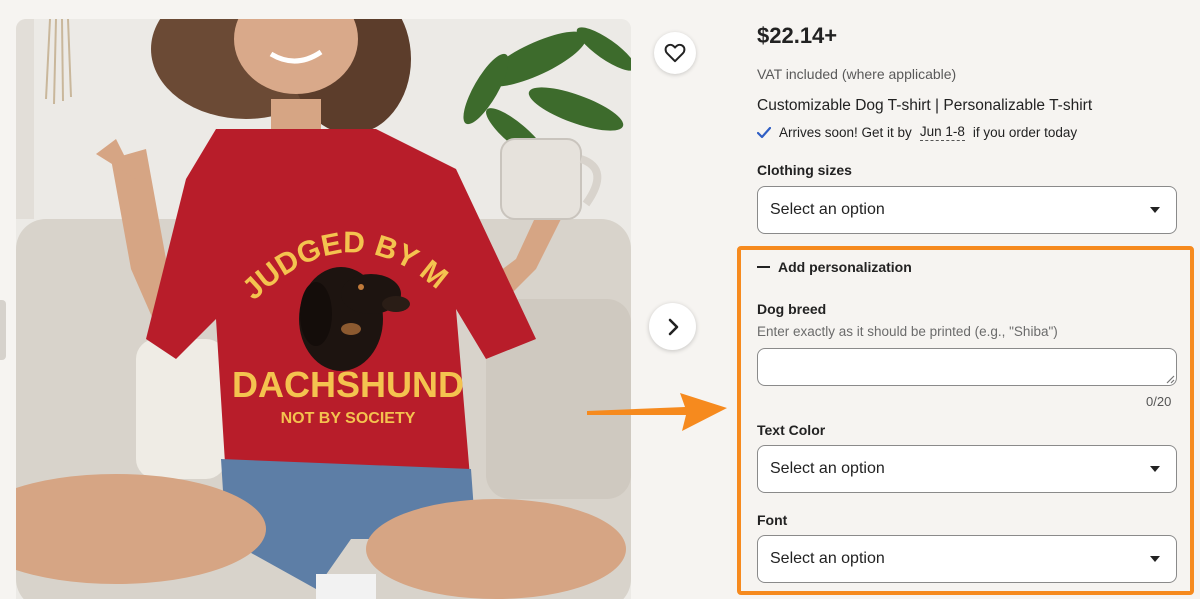  What do you see at coordinates (792, 309) in the screenshot?
I see `dog-breed-label: Dog breed` at bounding box center [792, 309].